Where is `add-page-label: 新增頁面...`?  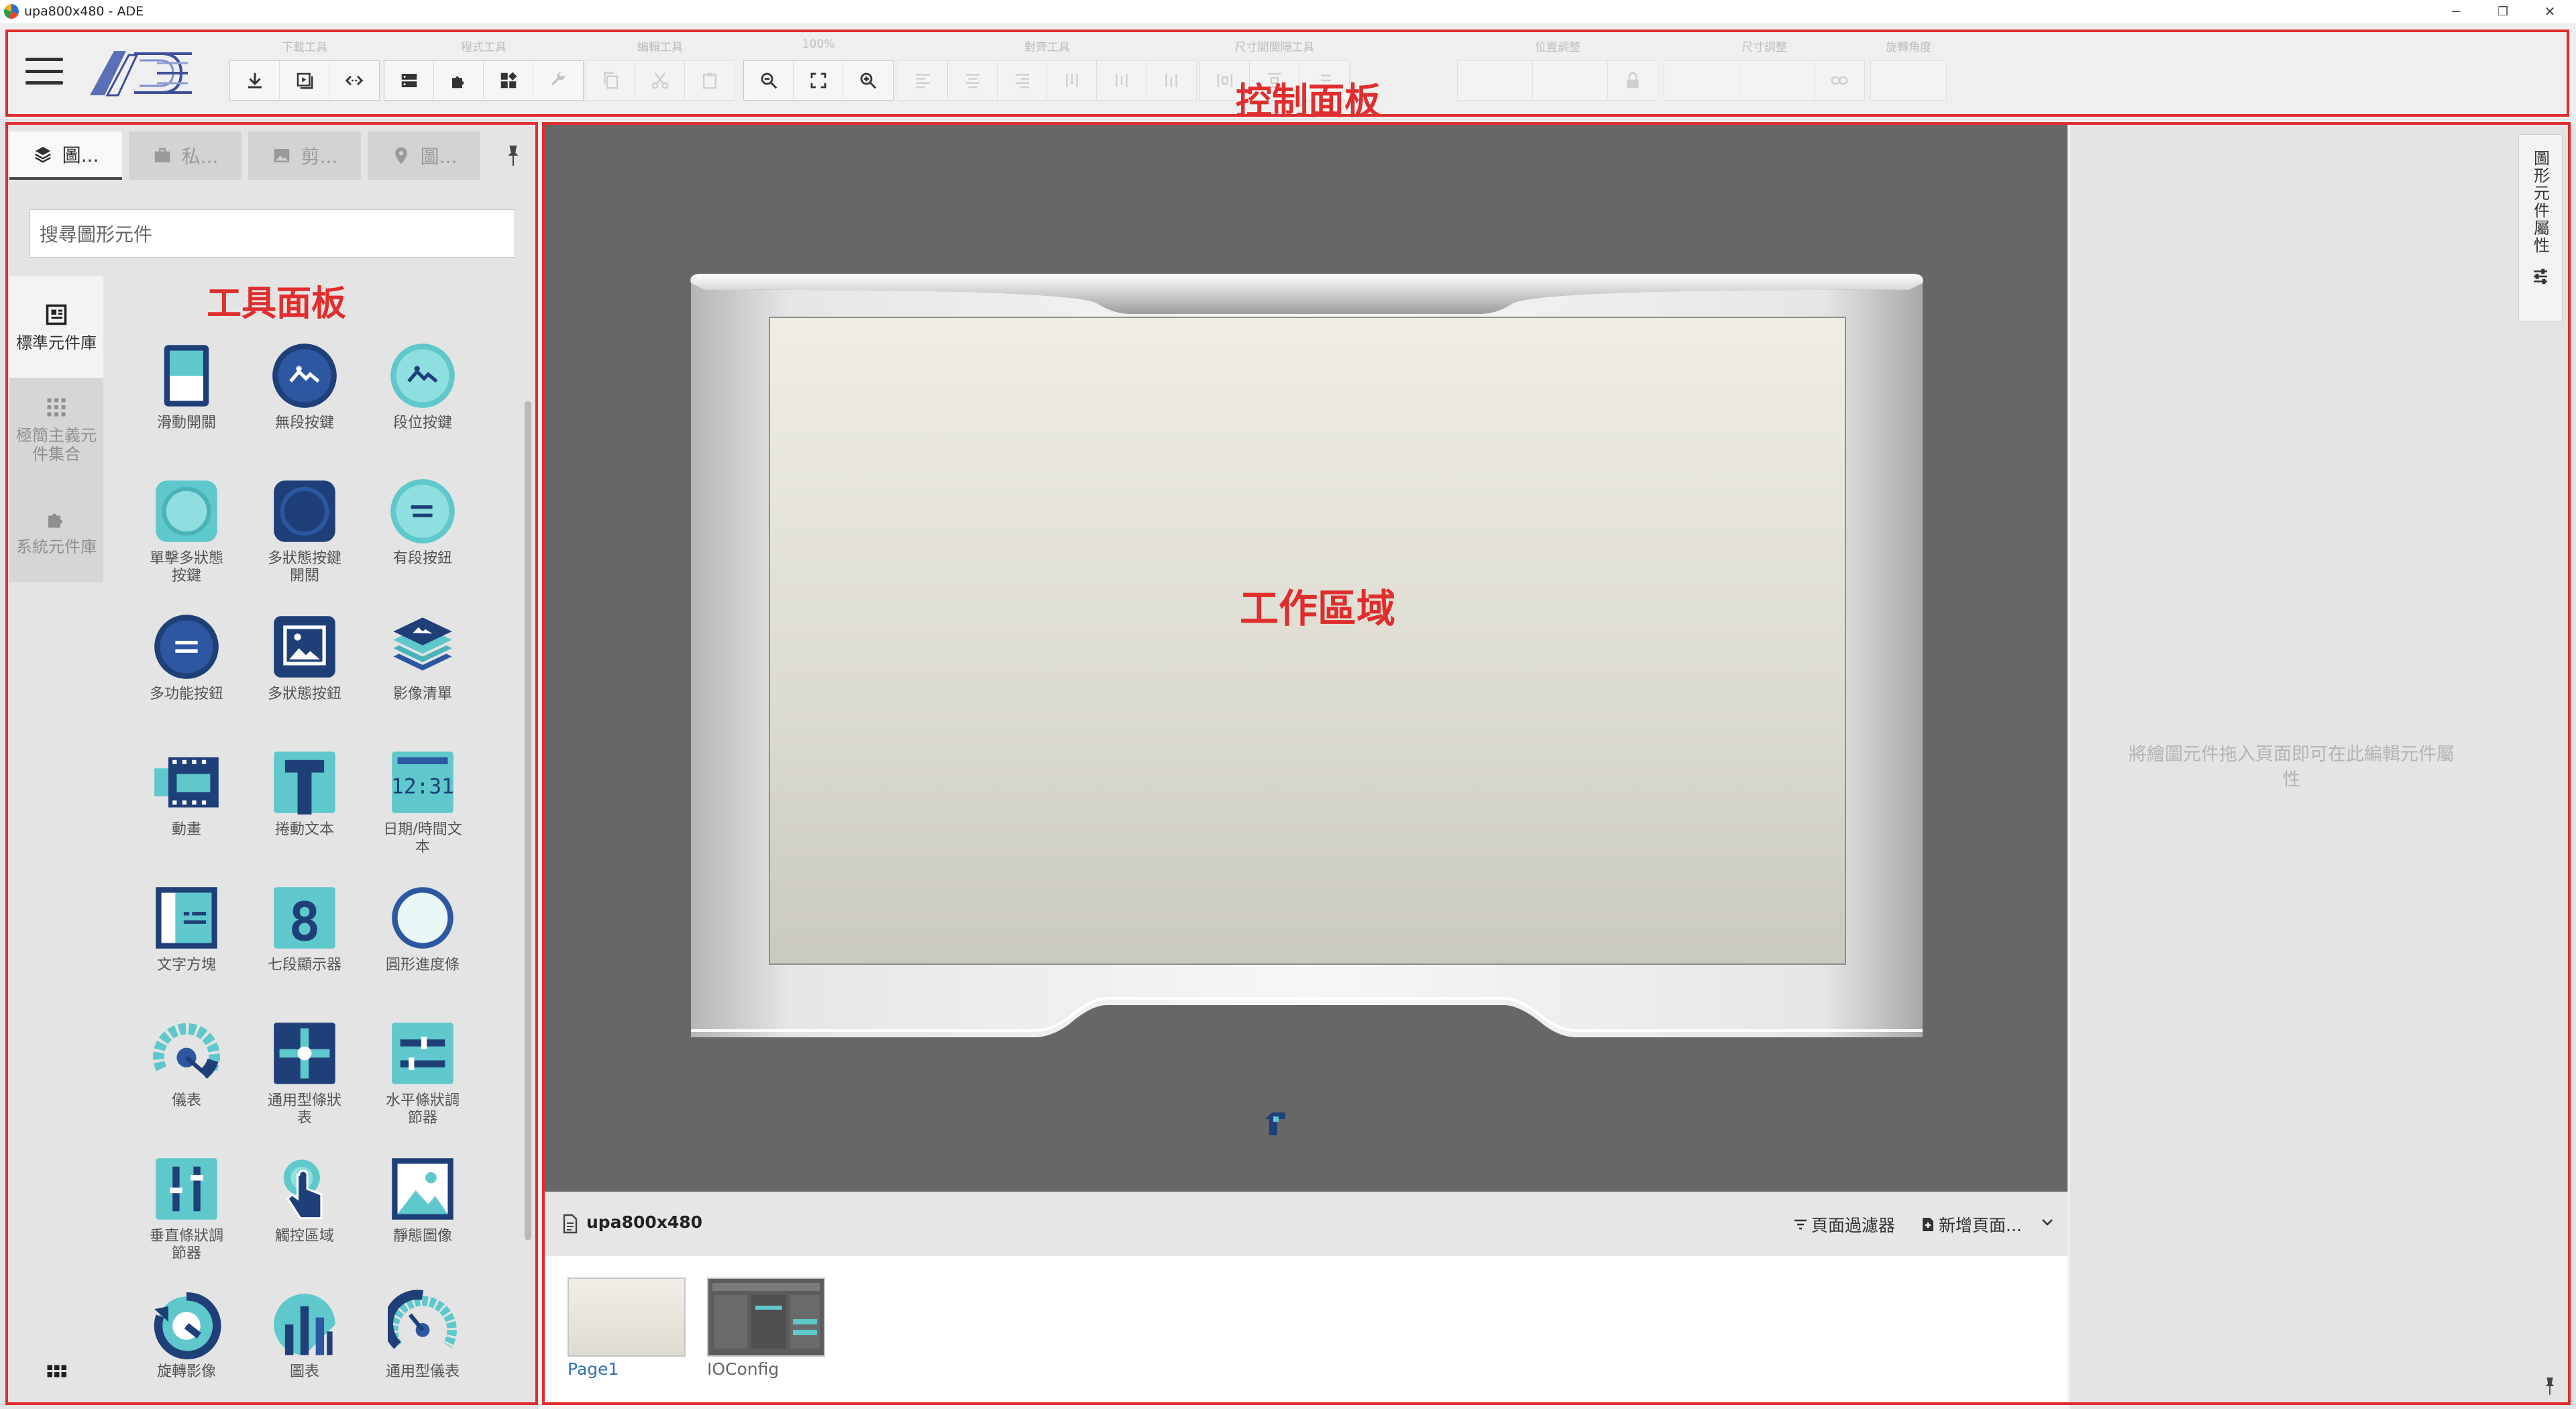
add-page-label: 新增頁面... is located at coordinates (1980, 1225).